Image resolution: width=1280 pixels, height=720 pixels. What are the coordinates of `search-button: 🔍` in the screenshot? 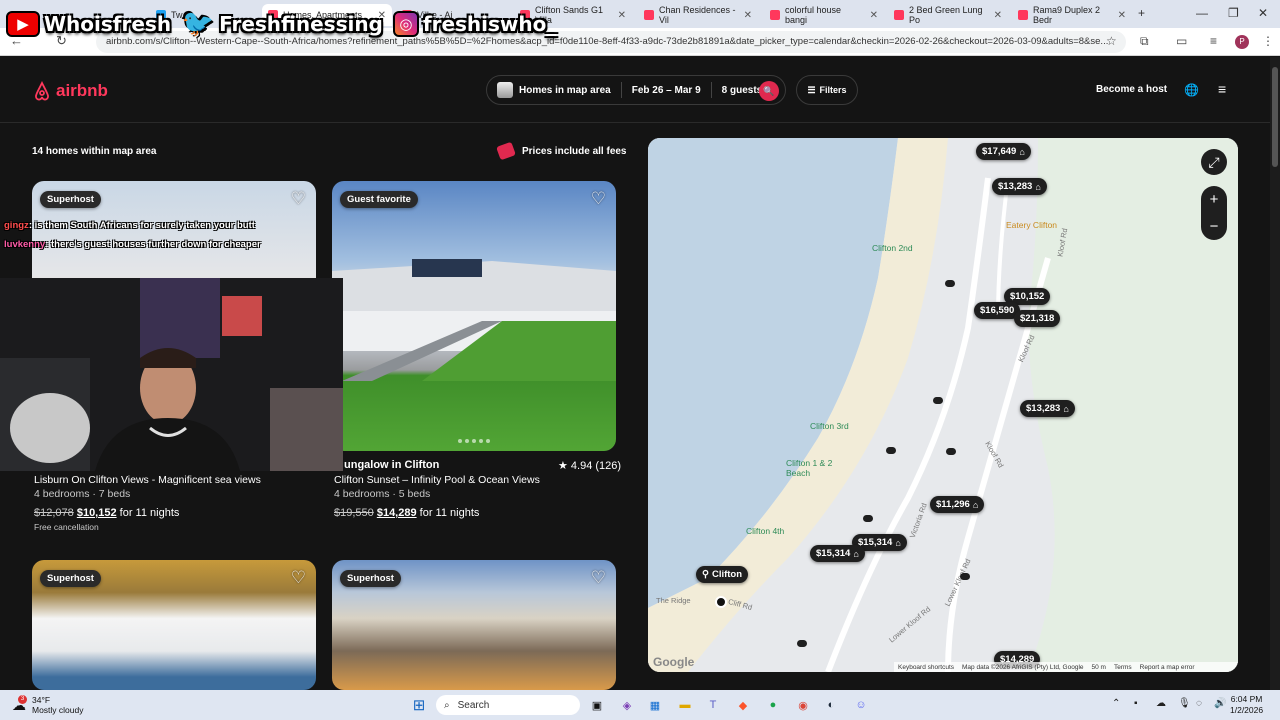 It's located at (769, 91).